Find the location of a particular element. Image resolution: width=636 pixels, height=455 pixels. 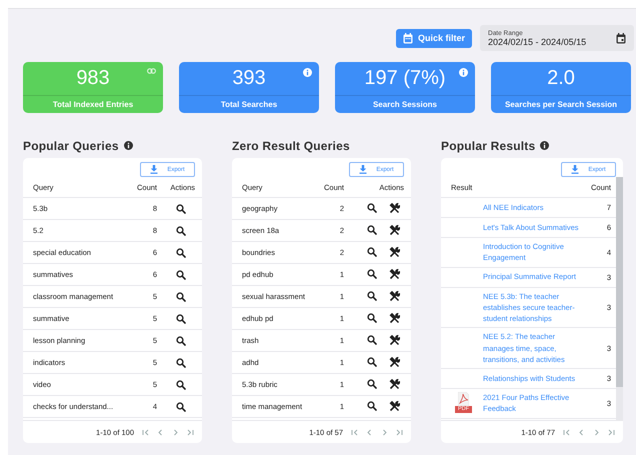

stat-value: 983 is located at coordinates (93, 78).